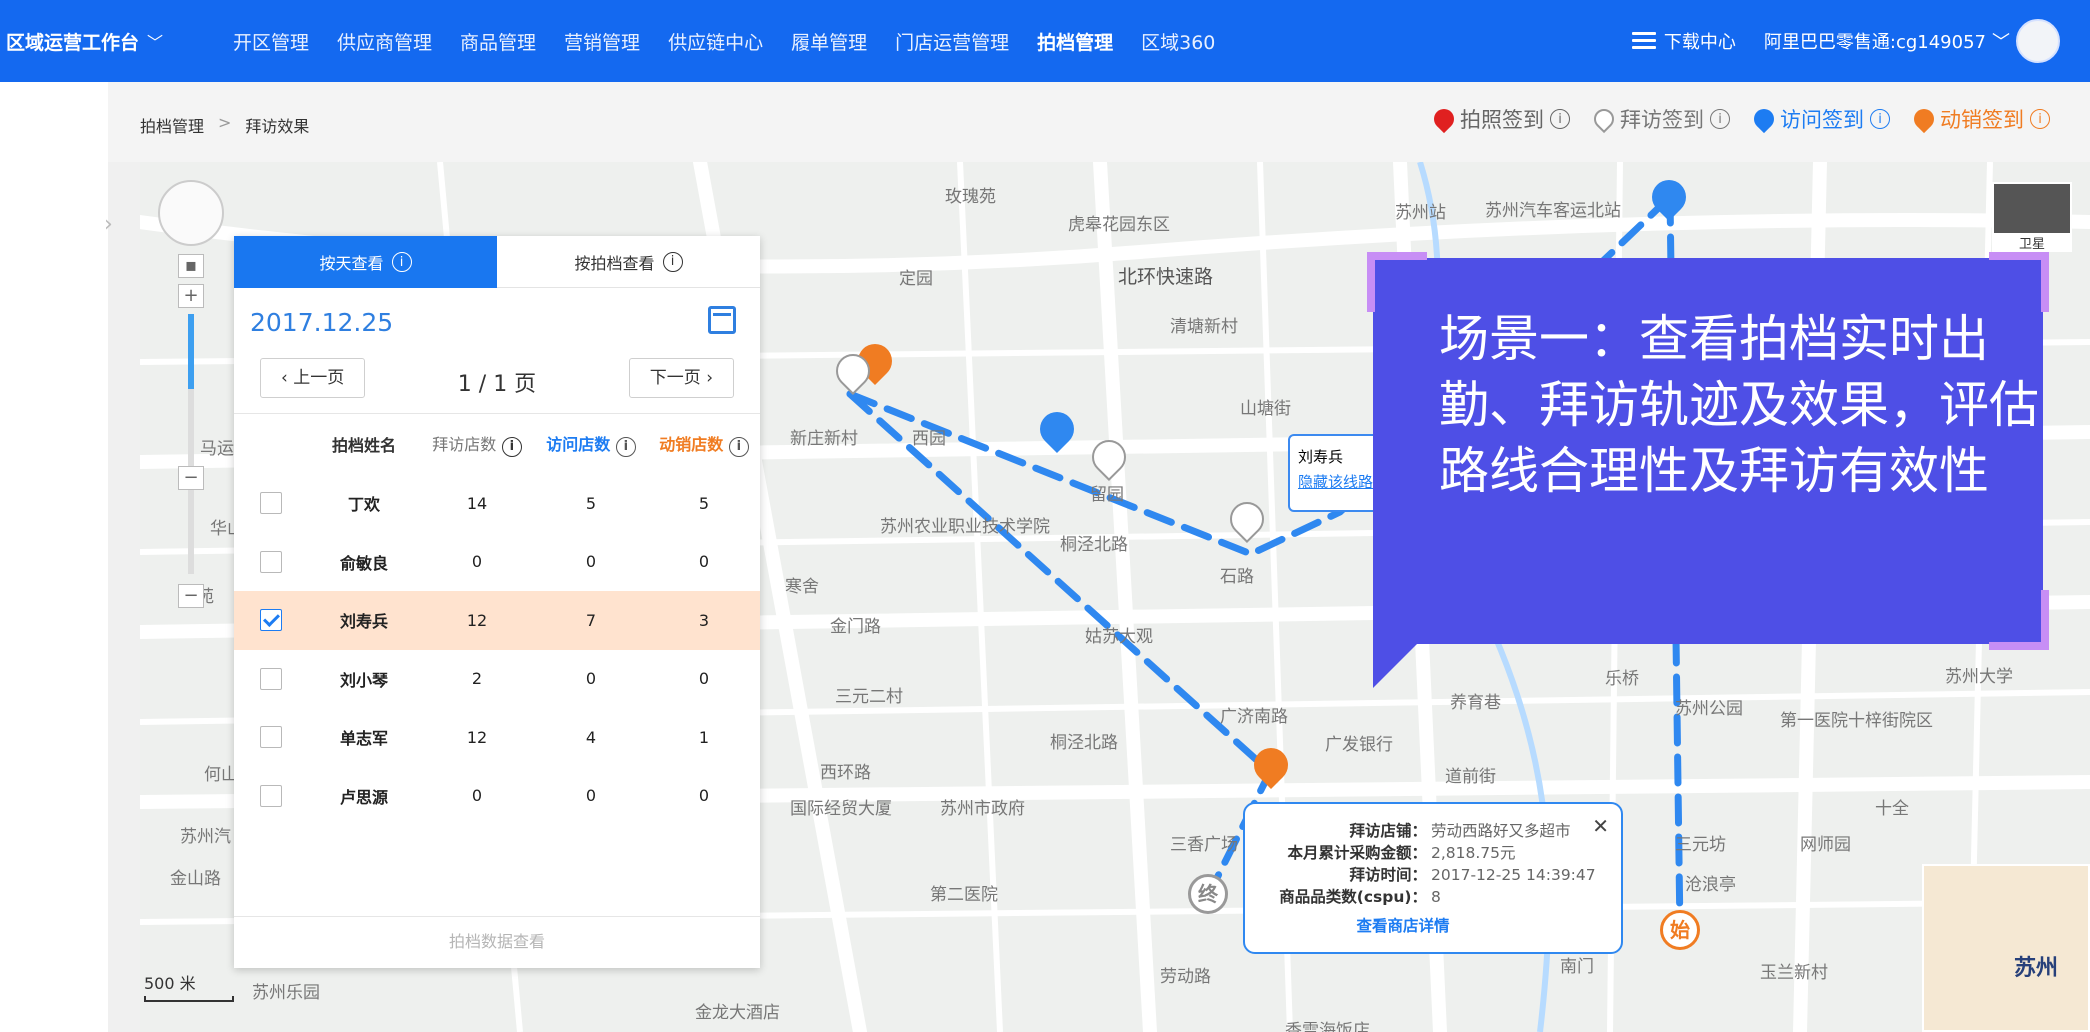 This screenshot has width=2090, height=1032. I want to click on pagination: ‹ 上一页 1 / 1 页 下一页 ›, so click(497, 381).